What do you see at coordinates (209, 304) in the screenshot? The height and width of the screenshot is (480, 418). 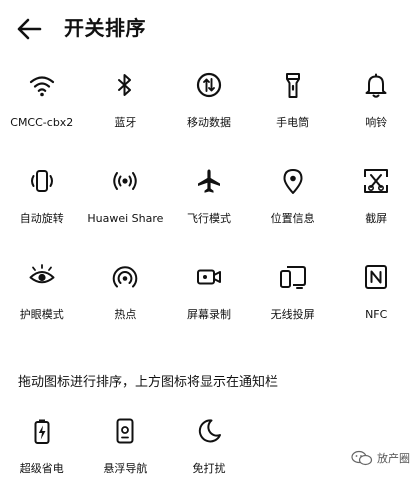 I see `tile-screen-record: 屏幕录制` at bounding box center [209, 304].